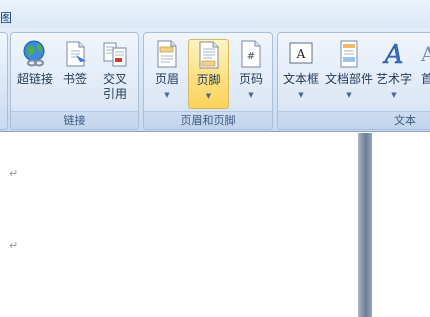 Image resolution: width=430 pixels, height=317 pixels. I want to click on footer-dropdown-icon: ▼, so click(208, 96).